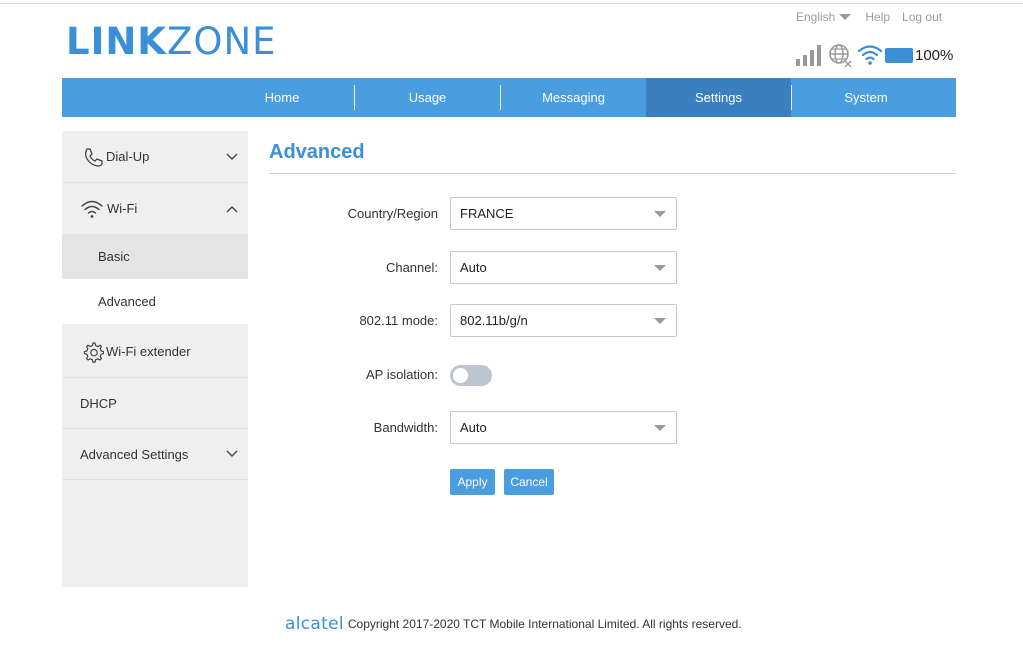  Describe the element at coordinates (314, 624) in the screenshot. I see `alcatel-logo: alcatel` at that location.